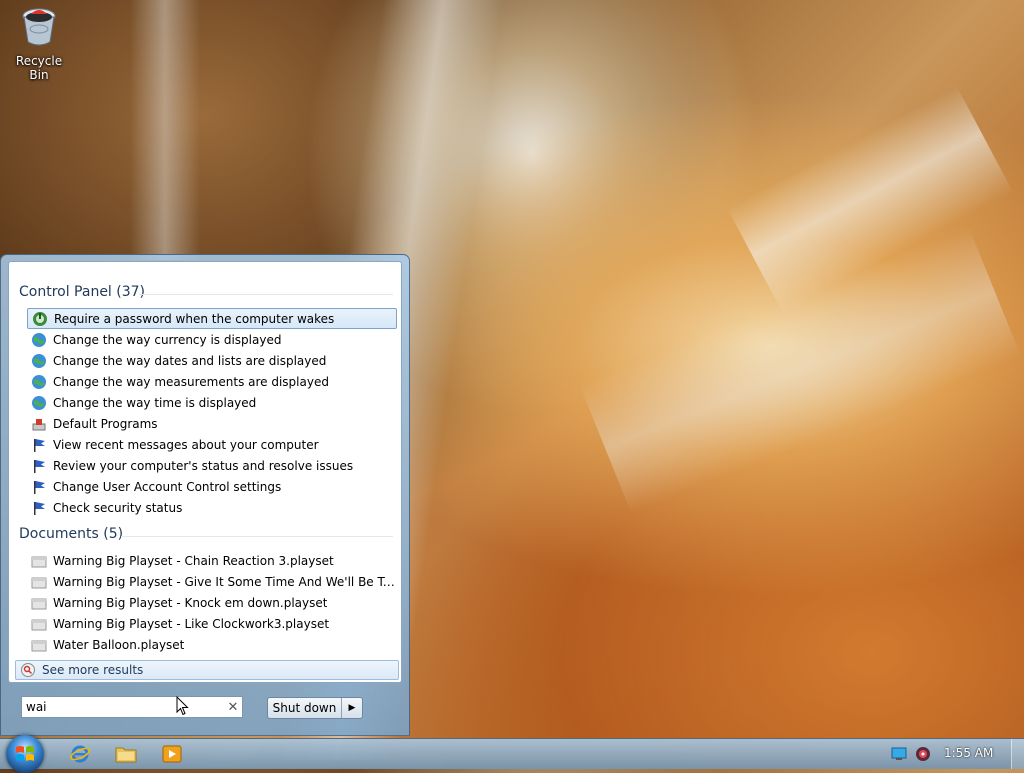 The width and height of the screenshot is (1024, 773). Describe the element at coordinates (1017, 754) in the screenshot. I see `show-desktop-button` at that location.